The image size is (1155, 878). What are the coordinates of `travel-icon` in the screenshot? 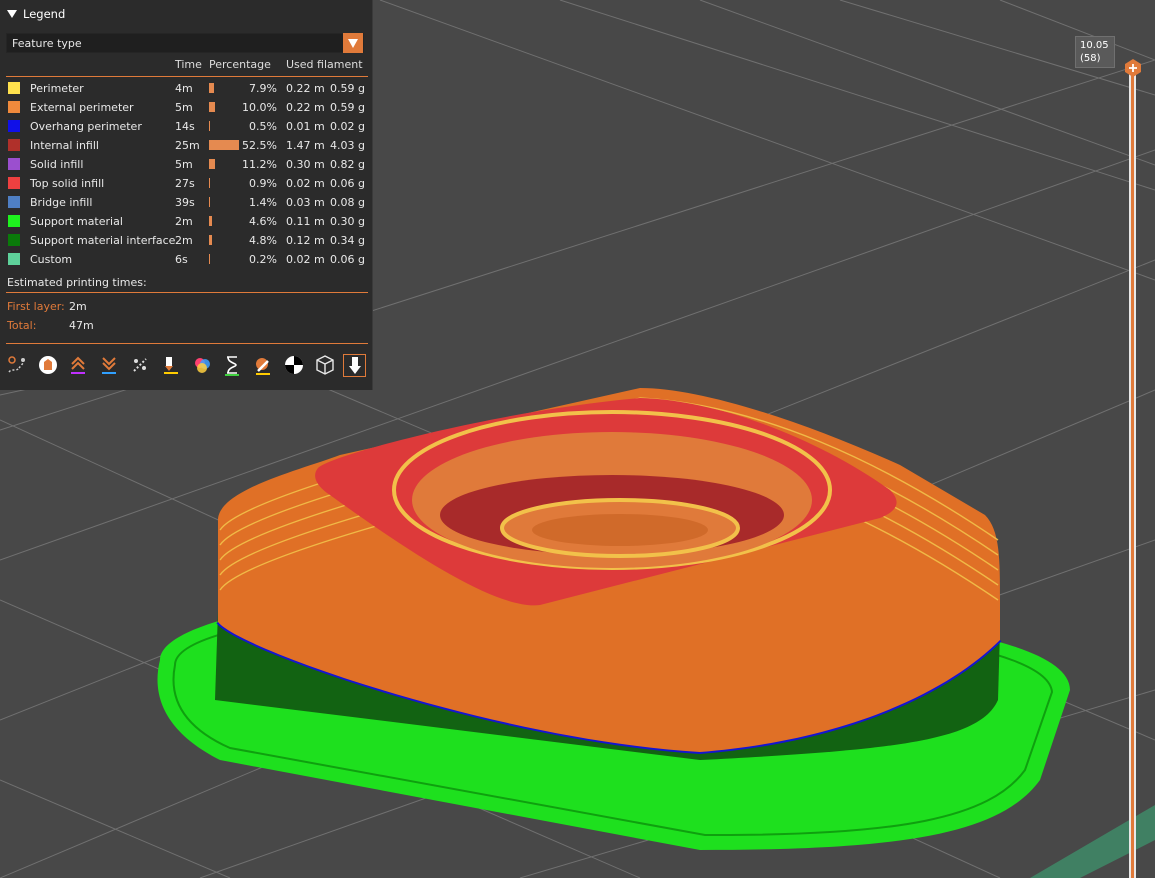 It's located at (17, 365).